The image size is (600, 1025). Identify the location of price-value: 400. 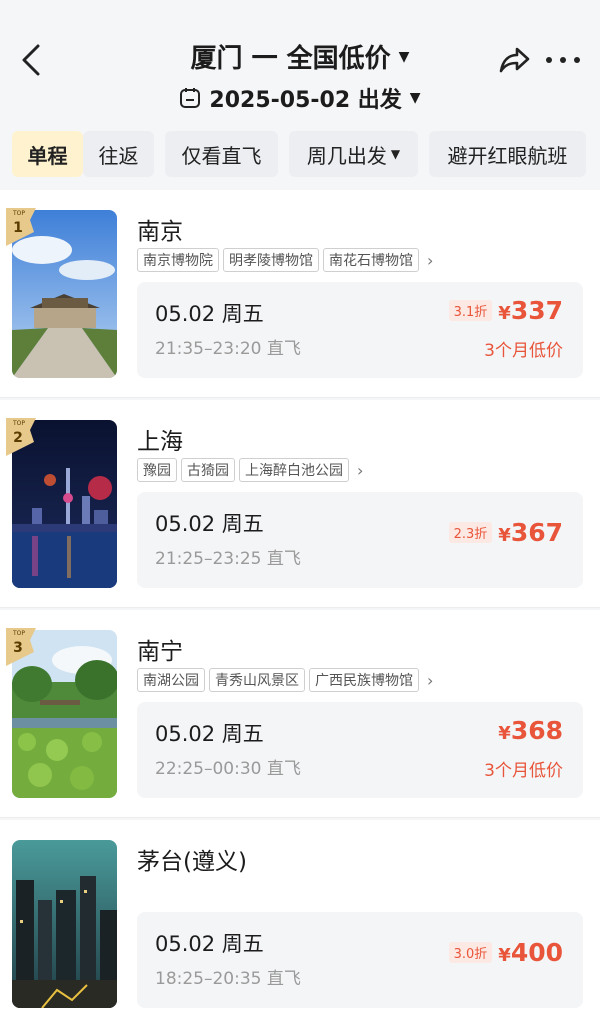
(536, 952).